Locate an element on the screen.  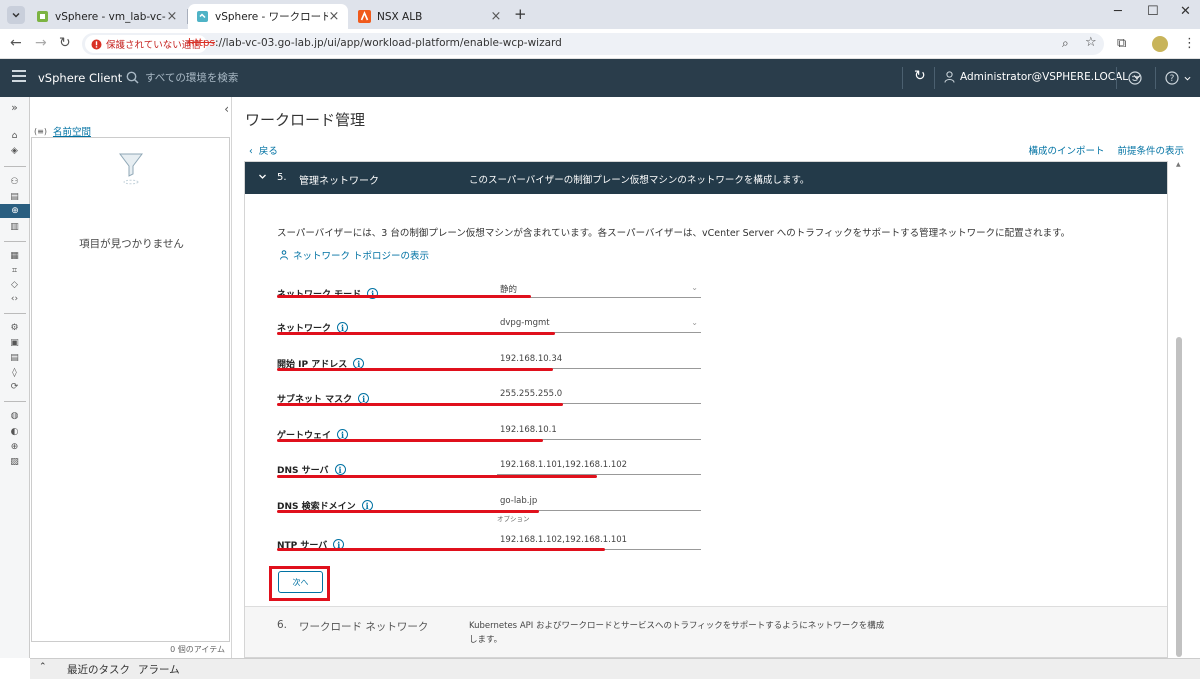
minimize-button: ─ is located at coordinates (1118, 11).